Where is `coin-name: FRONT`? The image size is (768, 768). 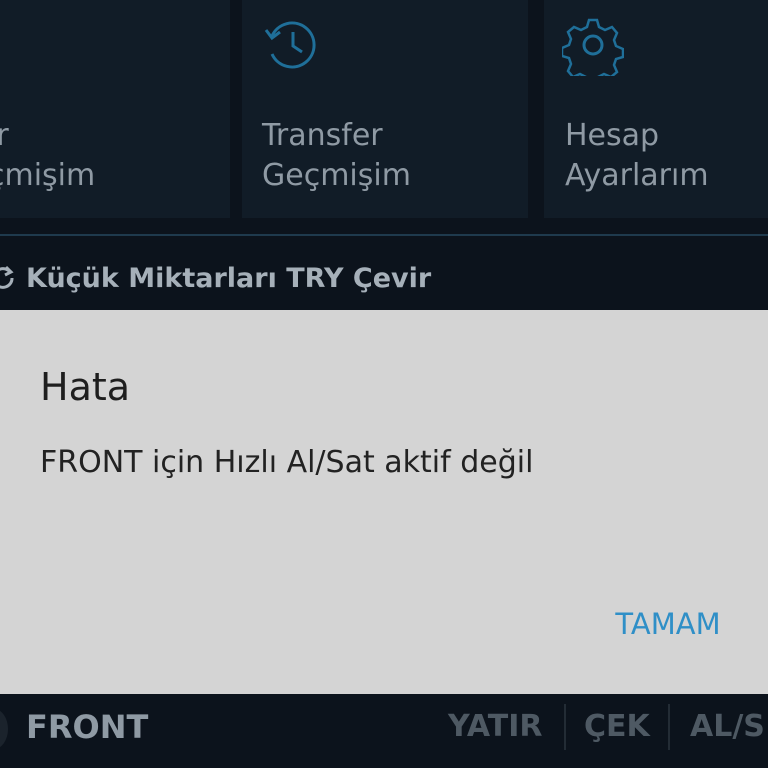
coin-name: FRONT is located at coordinates (87, 727).